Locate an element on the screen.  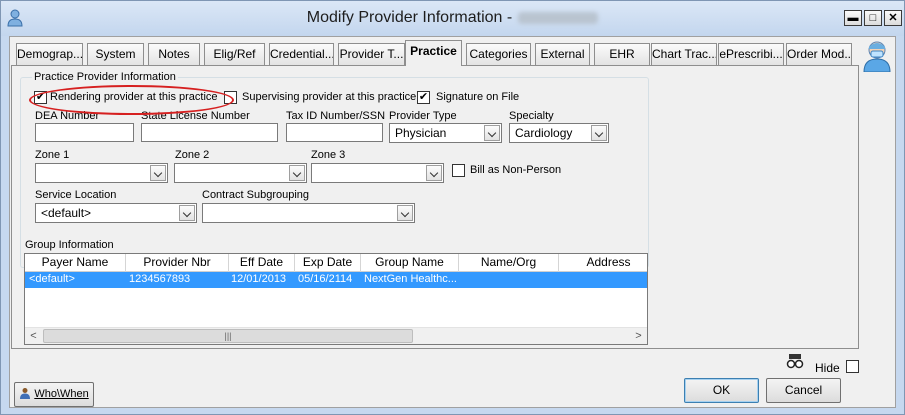
doctor-icon is located at coordinates (877, 56).